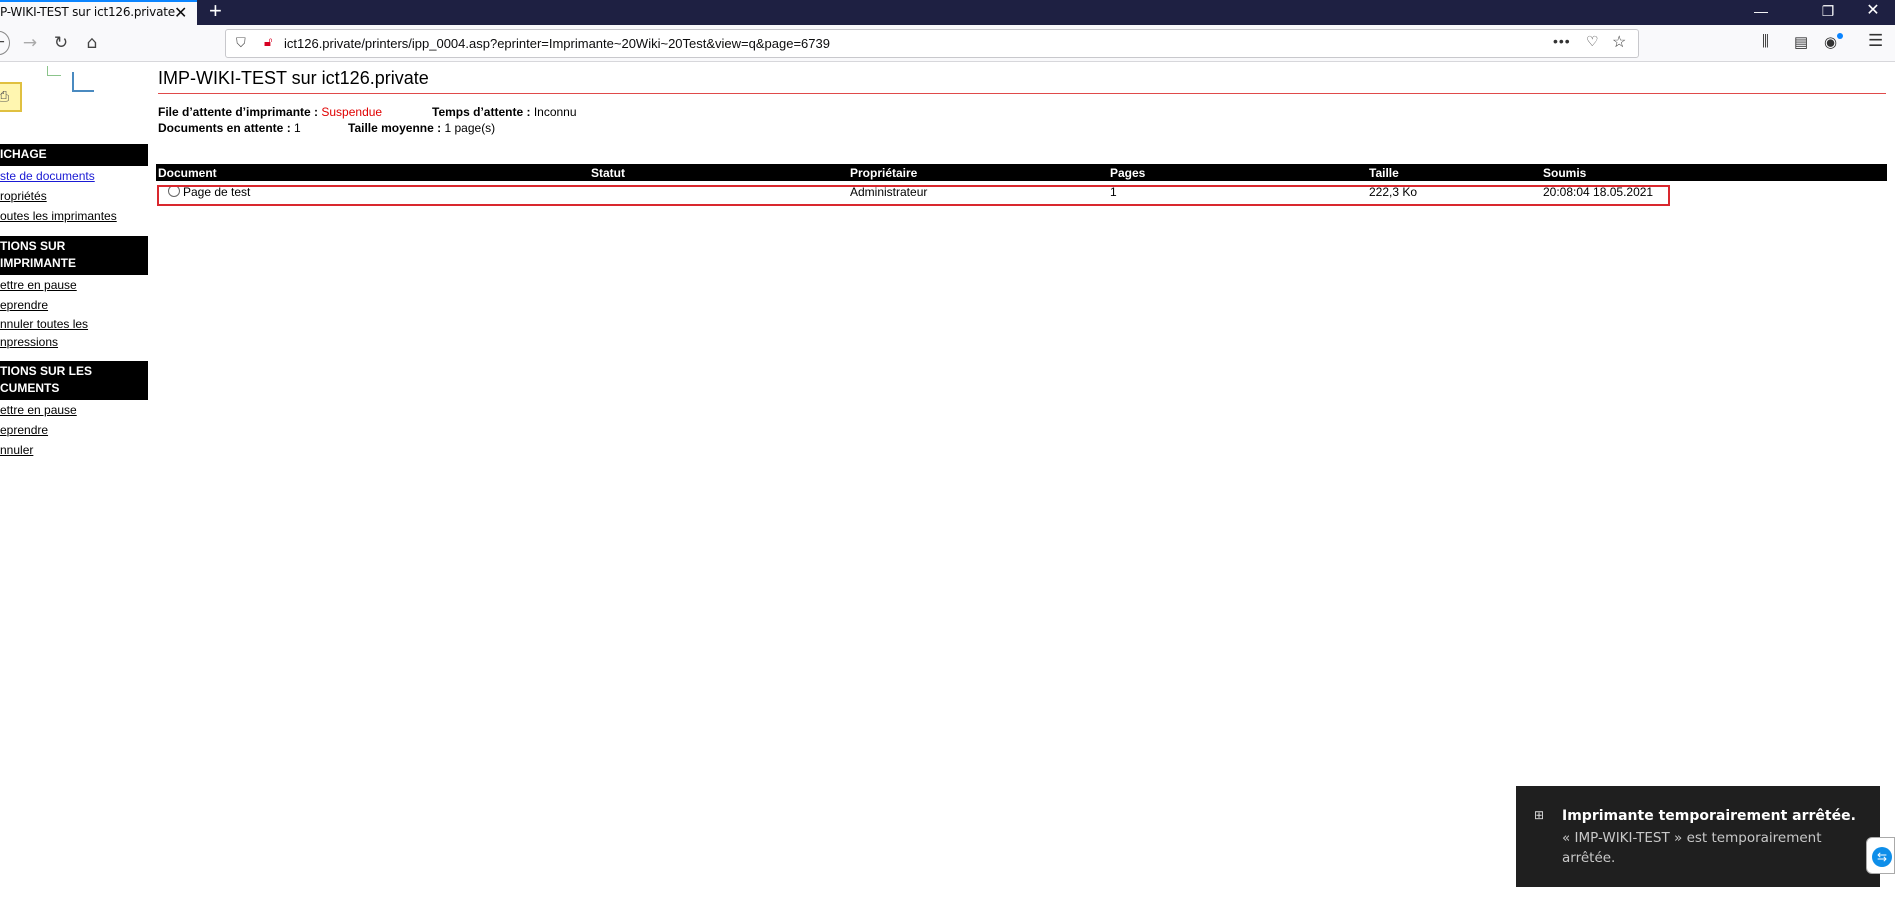 This screenshot has height=899, width=1895. Describe the element at coordinates (1454, 172) in the screenshot. I see `column-header-size: Taille` at that location.